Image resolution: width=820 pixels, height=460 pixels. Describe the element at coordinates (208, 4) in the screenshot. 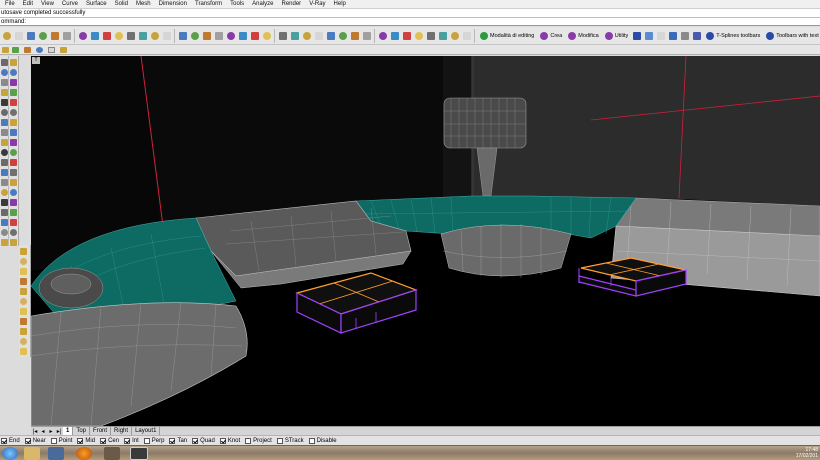

I see `menu-transform: Transform` at that location.